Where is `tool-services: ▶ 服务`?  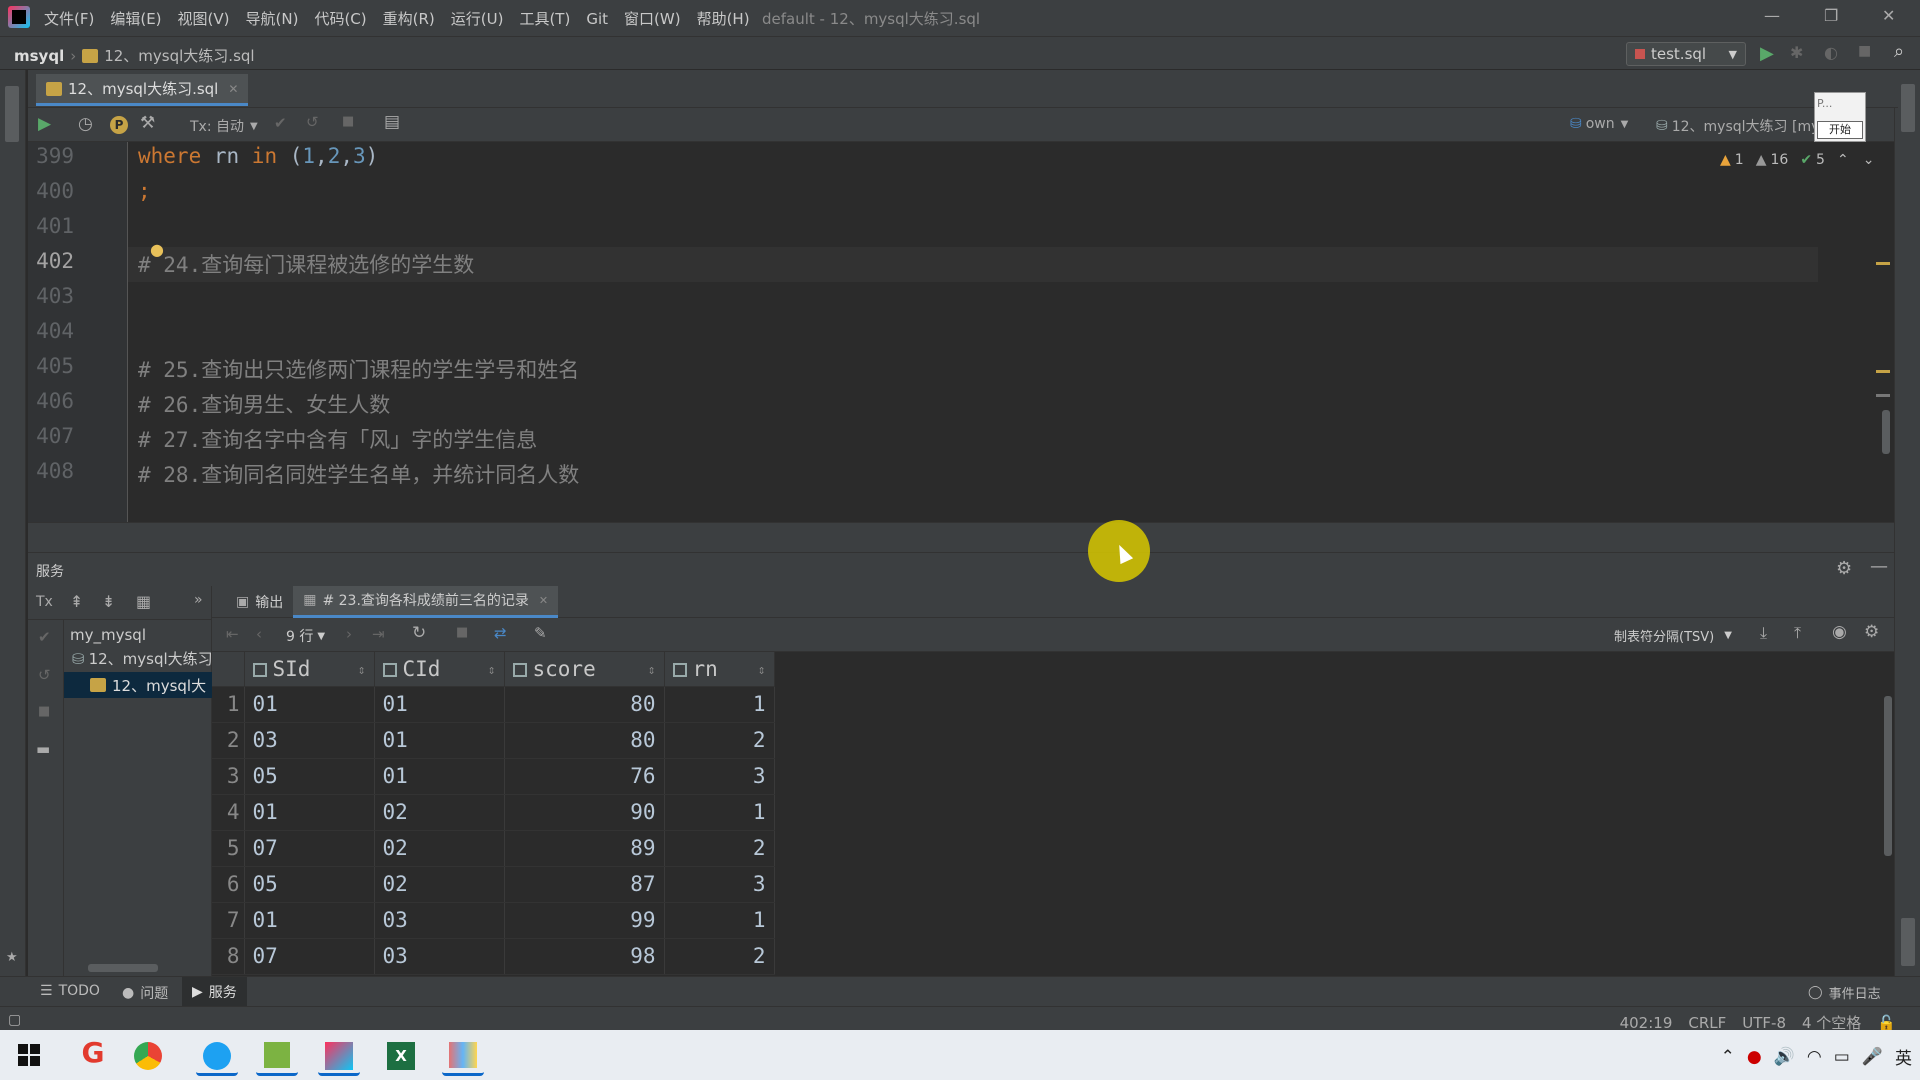 tool-services: ▶ 服务 is located at coordinates (214, 992).